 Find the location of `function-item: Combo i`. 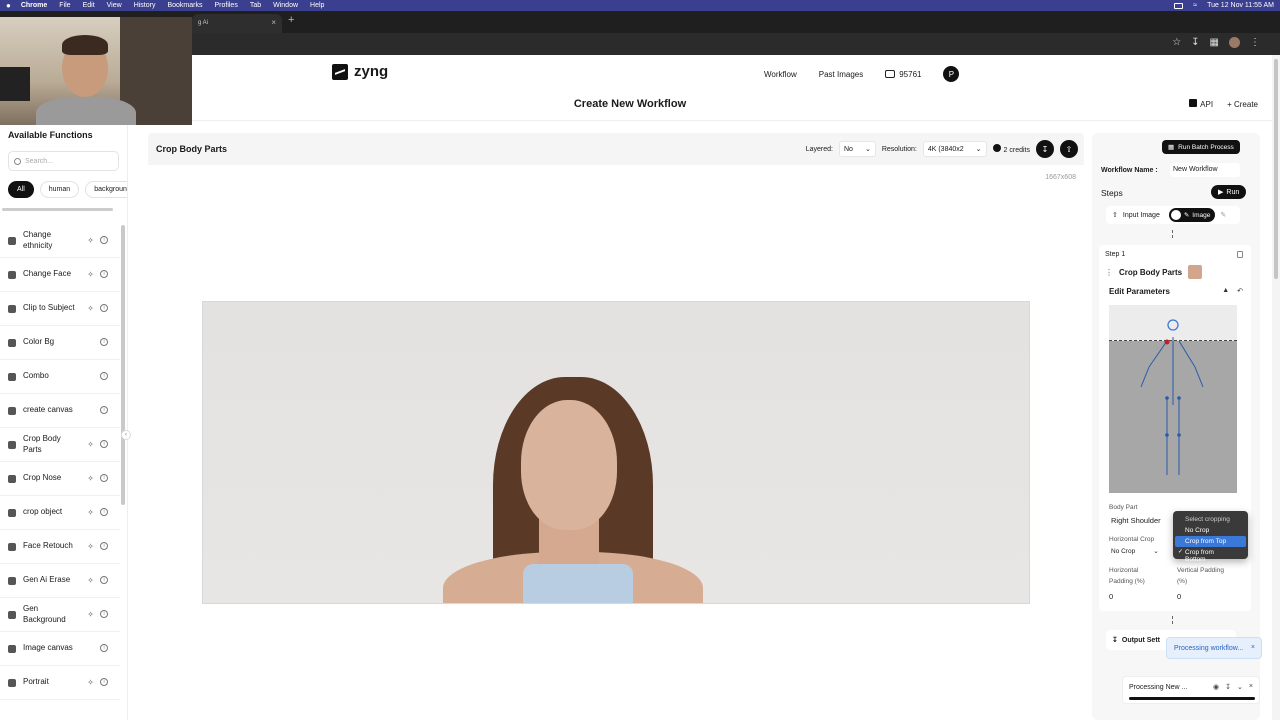

function-item: Combo i is located at coordinates (60, 377).